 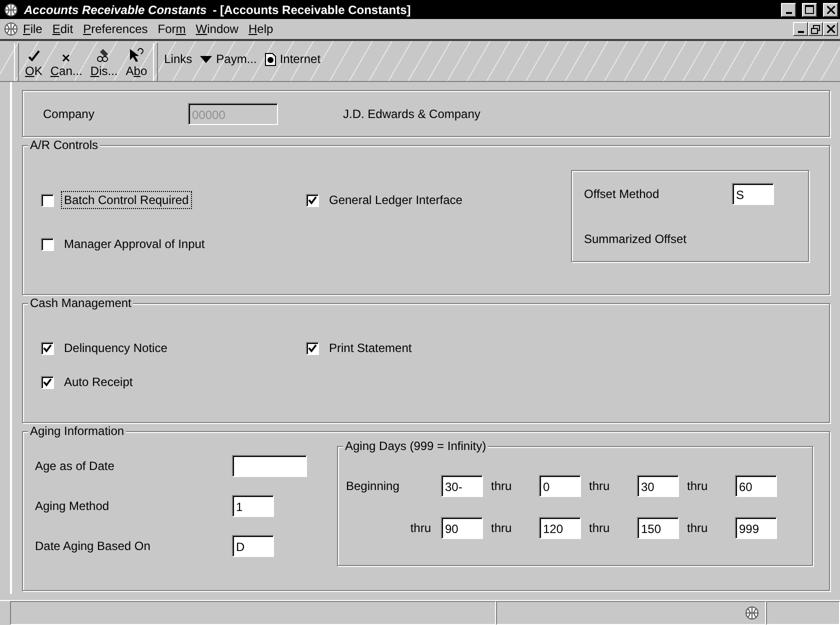 I want to click on input-field: 120, so click(x=560, y=528).